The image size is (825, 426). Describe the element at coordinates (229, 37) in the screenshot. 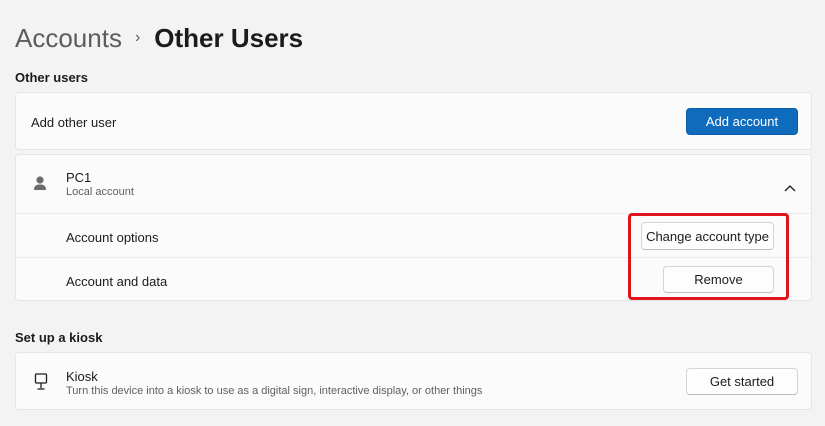

I see `page-title: Other Users` at that location.